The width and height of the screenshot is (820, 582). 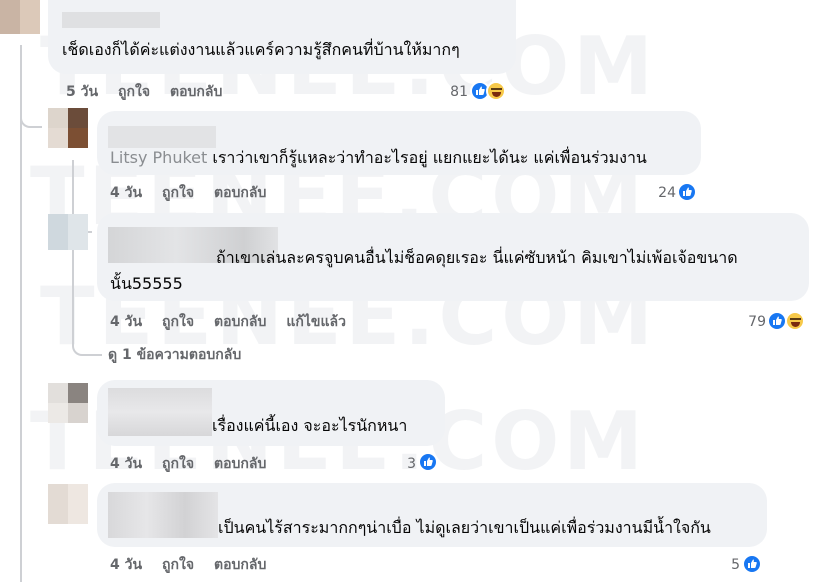 I want to click on comment-text: เรื่องแค่นี้เอง จะอะไรนักหนา, so click(x=310, y=425).